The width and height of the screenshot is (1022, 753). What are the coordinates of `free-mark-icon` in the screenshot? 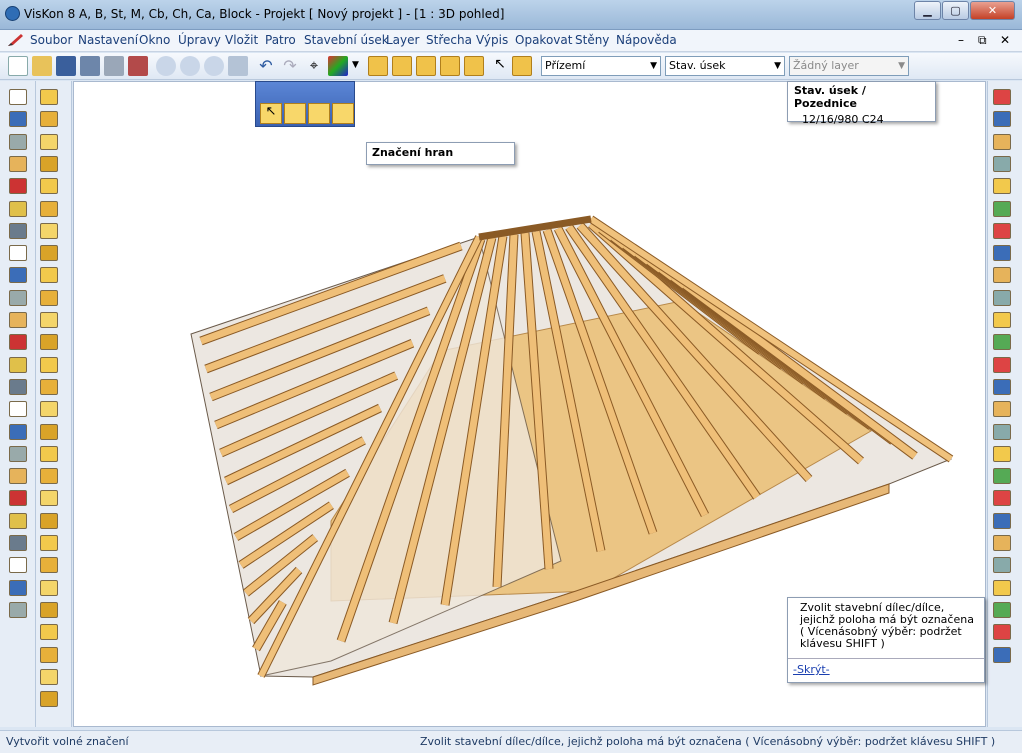 It's located at (343, 113).